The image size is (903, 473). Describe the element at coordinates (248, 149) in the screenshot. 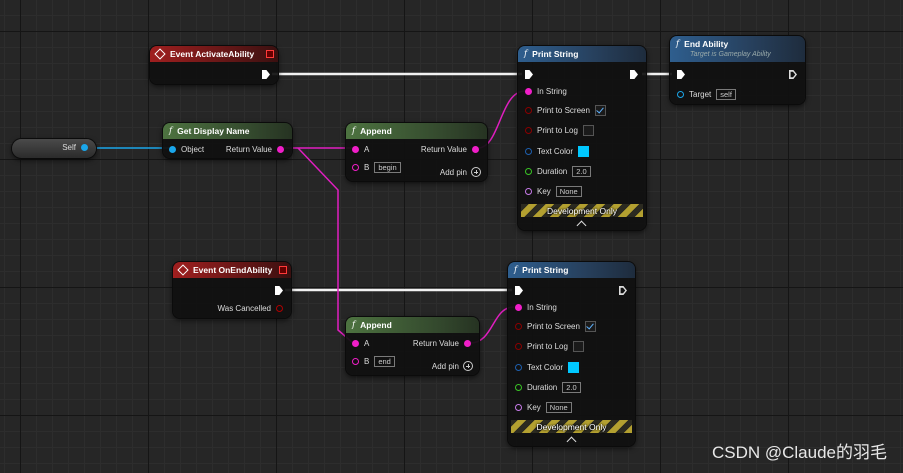

I see `return-value-label: Return Value` at that location.